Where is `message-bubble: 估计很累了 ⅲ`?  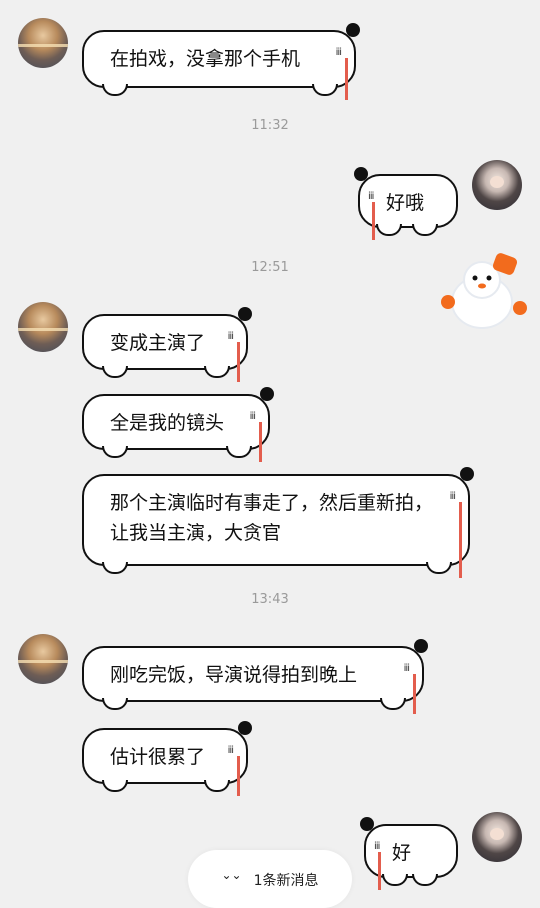 message-bubble: 估计很累了 ⅲ is located at coordinates (167, 758).